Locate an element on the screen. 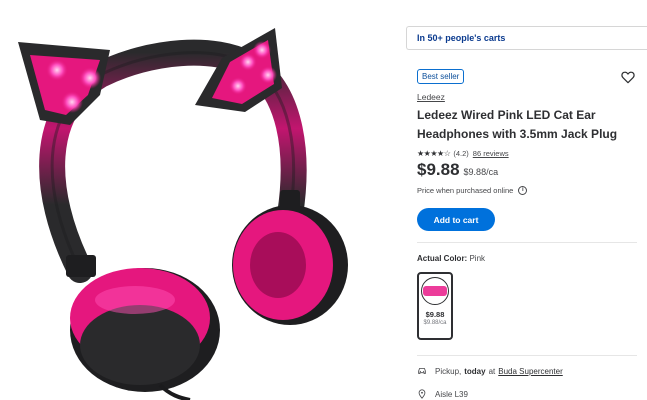  current-price: $9.88 is located at coordinates (438, 169).